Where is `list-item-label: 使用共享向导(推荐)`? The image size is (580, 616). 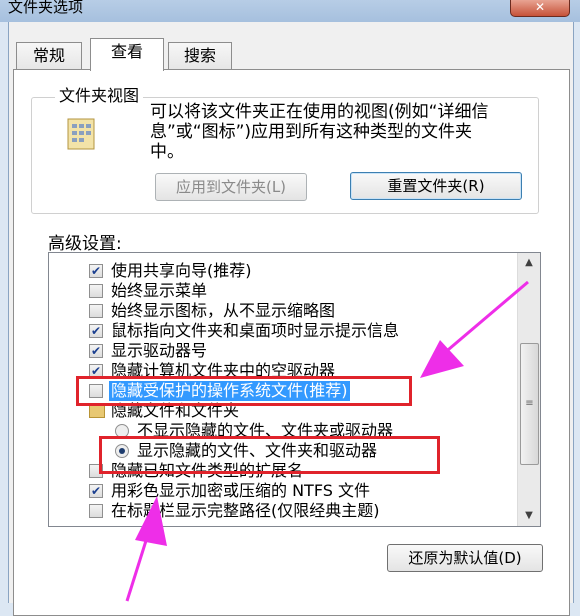 list-item-label: 使用共享向导(推荐) is located at coordinates (181, 270).